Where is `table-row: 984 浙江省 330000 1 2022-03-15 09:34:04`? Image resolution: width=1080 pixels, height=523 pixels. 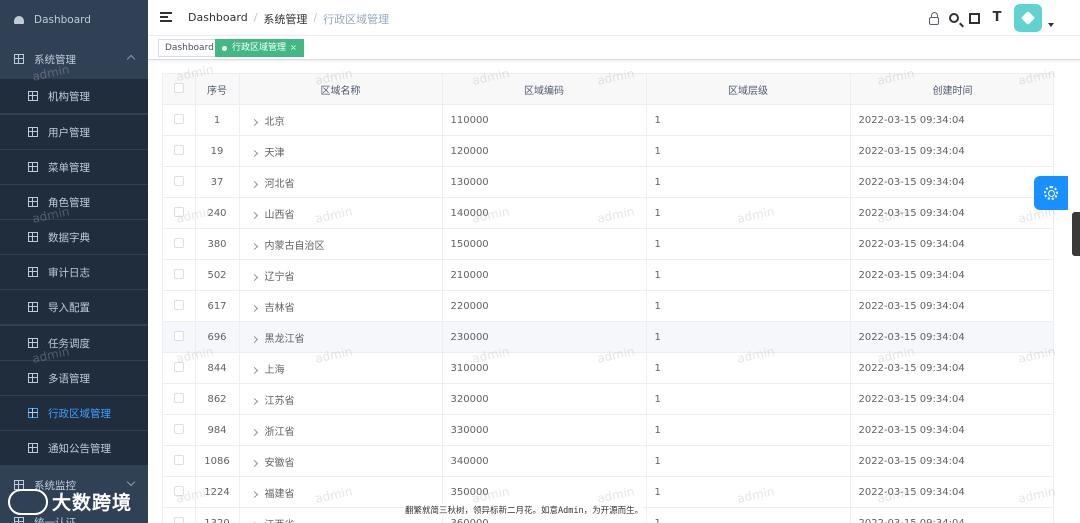 table-row: 984 浙江省 330000 1 2022-03-15 09:34:04 is located at coordinates (608, 430).